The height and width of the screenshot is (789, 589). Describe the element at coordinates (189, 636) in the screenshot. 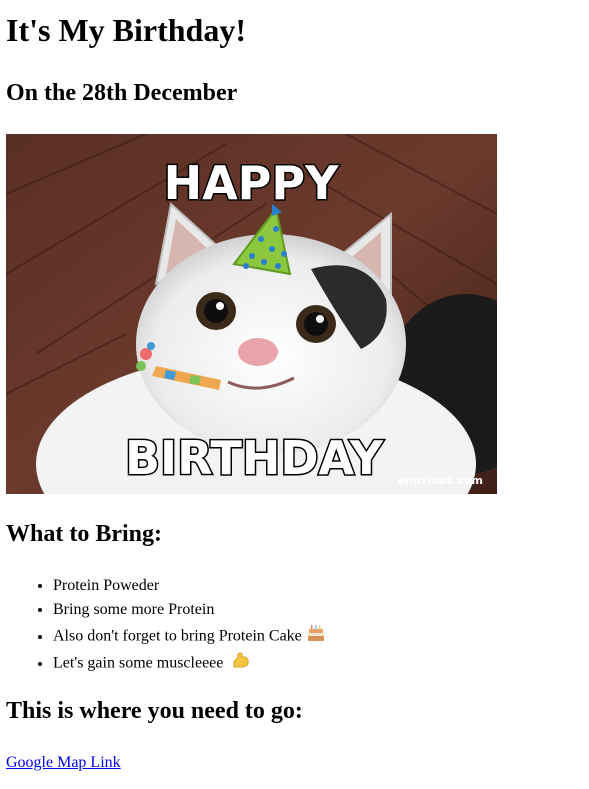

I see `list-item: Also don't forget to bring Protein Cake` at that location.